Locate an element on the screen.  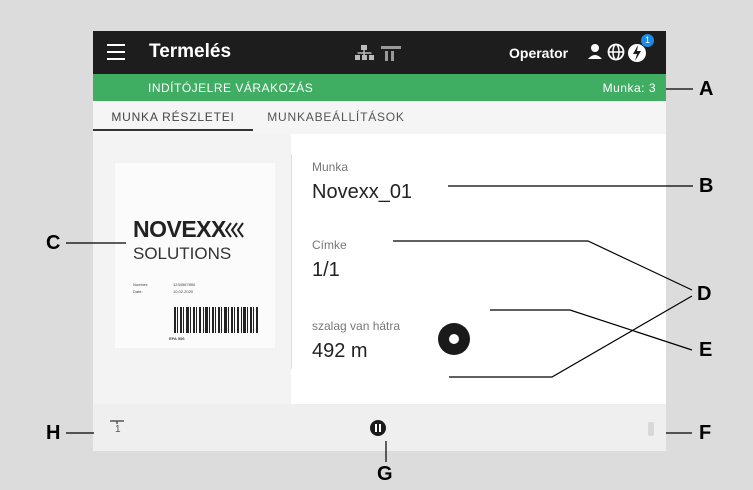
callout-d: D is located at coordinates (704, 294).